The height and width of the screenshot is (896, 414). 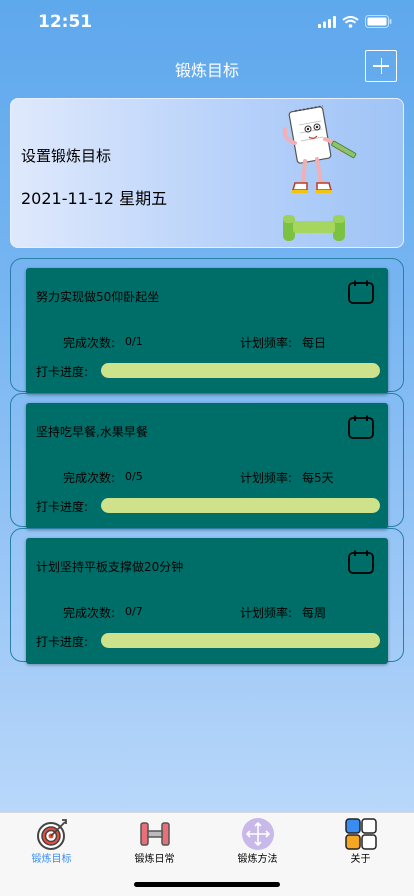 What do you see at coordinates (98, 297) in the screenshot?
I see `goal-name: 努力实现做50仰卧起坐` at bounding box center [98, 297].